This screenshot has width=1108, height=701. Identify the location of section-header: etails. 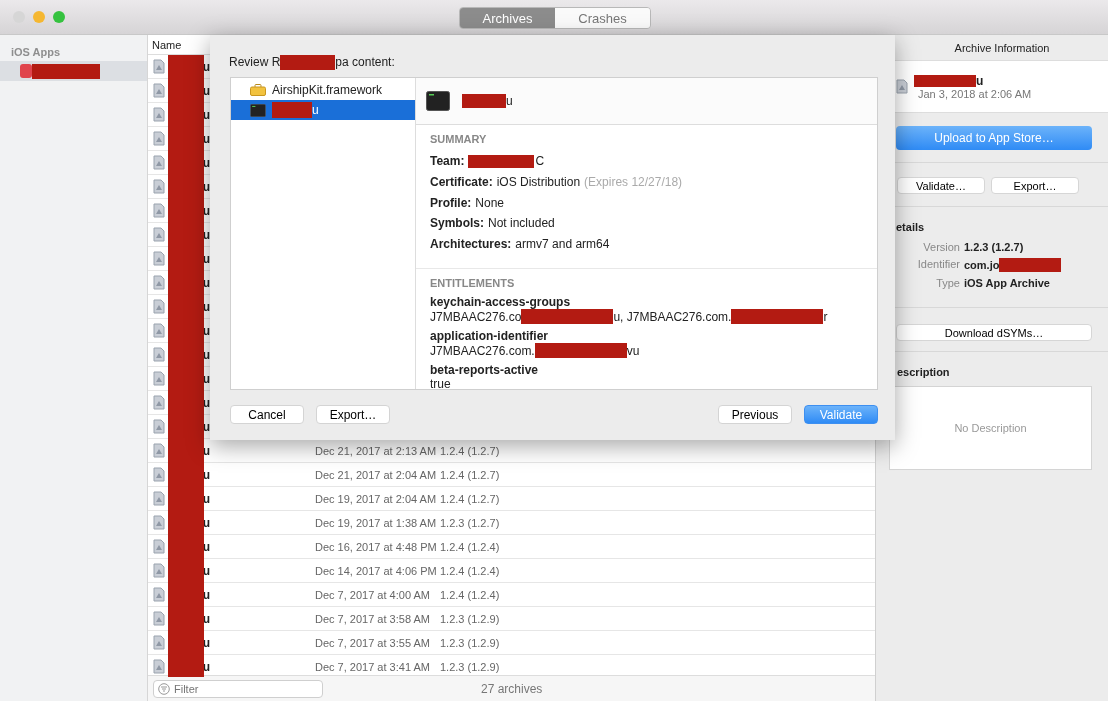
(911, 226).